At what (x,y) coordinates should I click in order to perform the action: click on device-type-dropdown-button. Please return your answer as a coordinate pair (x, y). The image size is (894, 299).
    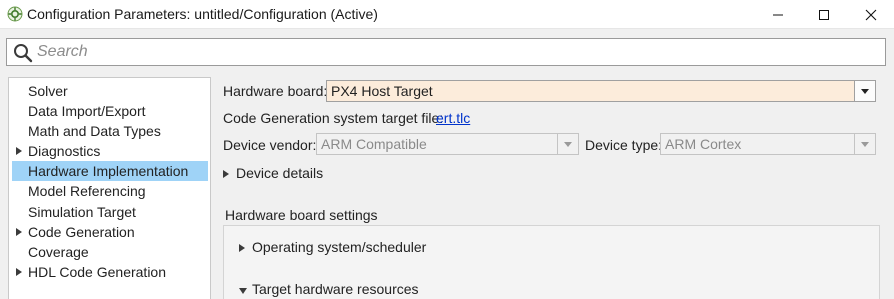
    Looking at the image, I should click on (864, 144).